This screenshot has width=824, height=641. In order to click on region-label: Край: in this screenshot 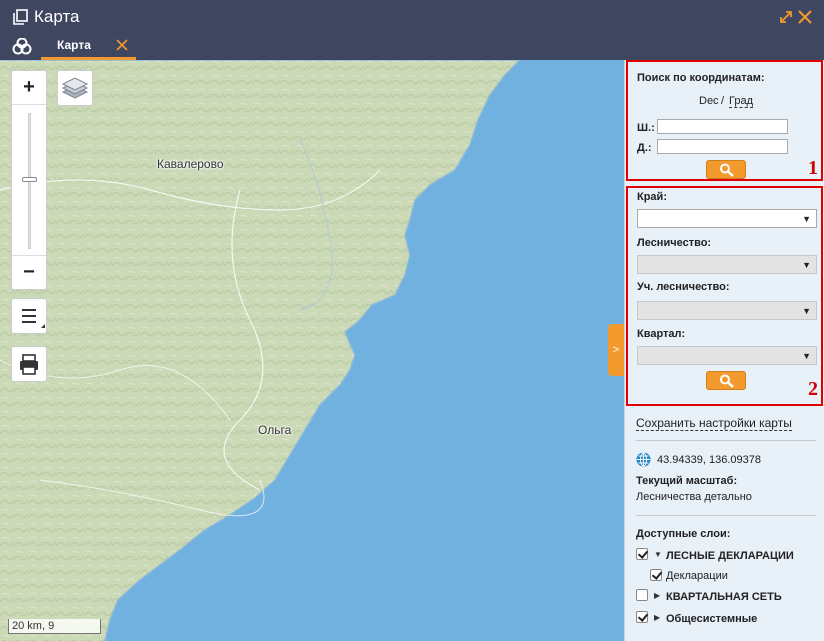, I will do `click(652, 197)`.